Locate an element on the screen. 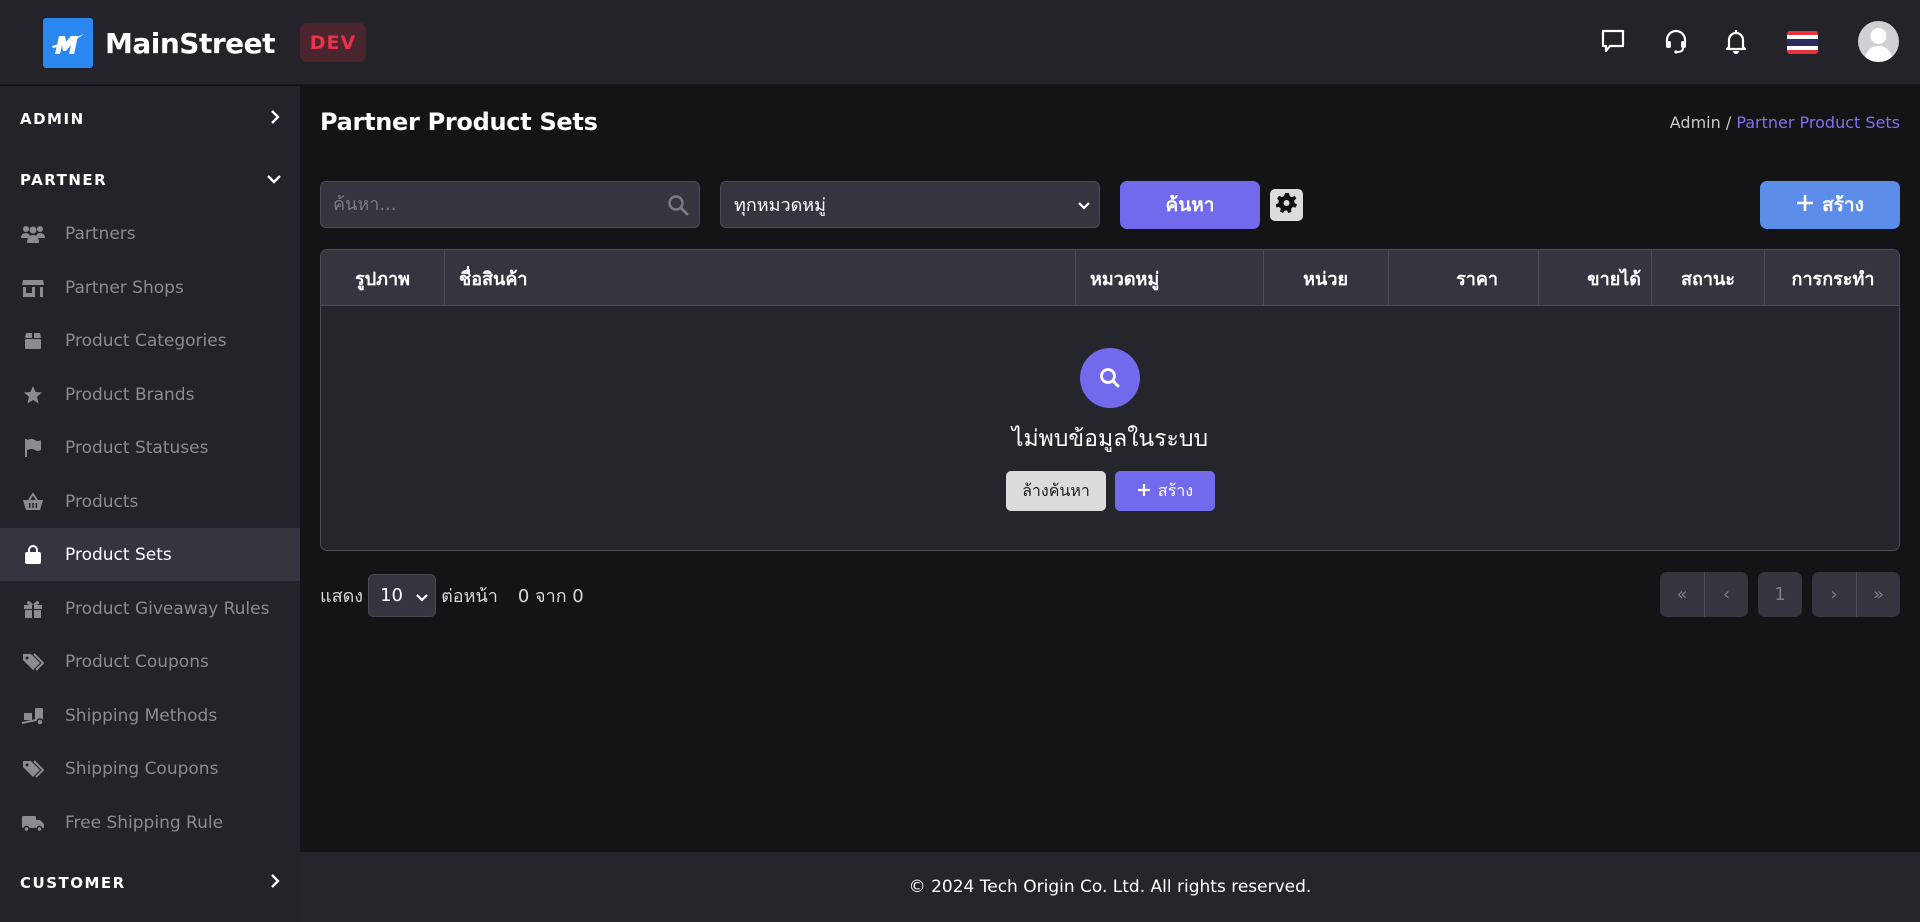 Image resolution: width=1920 pixels, height=922 pixels. empty-create-button: สร้าง is located at coordinates (1165, 491).